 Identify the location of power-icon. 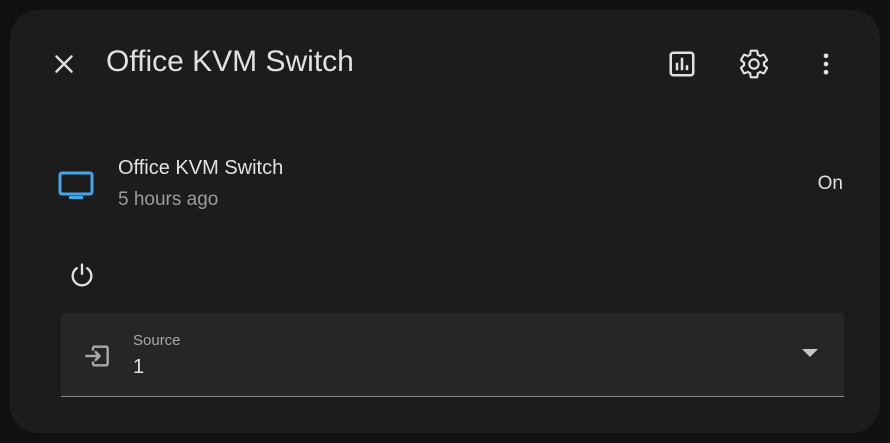
(82, 277).